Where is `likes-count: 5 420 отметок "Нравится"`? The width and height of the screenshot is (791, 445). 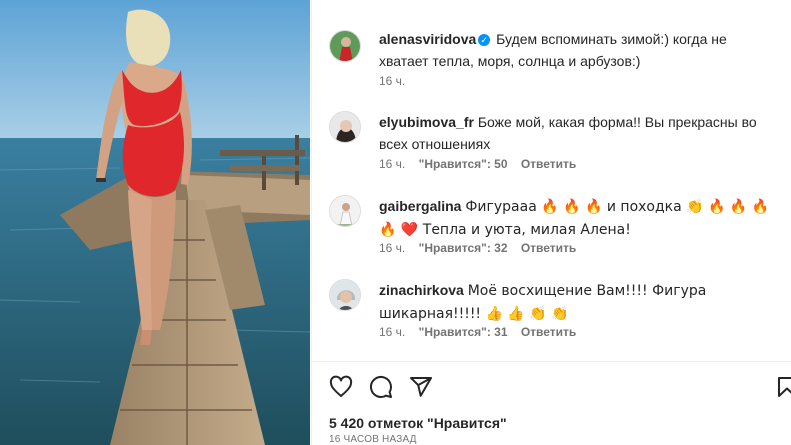
likes-count: 5 420 отметок "Нравится" is located at coordinates (418, 423).